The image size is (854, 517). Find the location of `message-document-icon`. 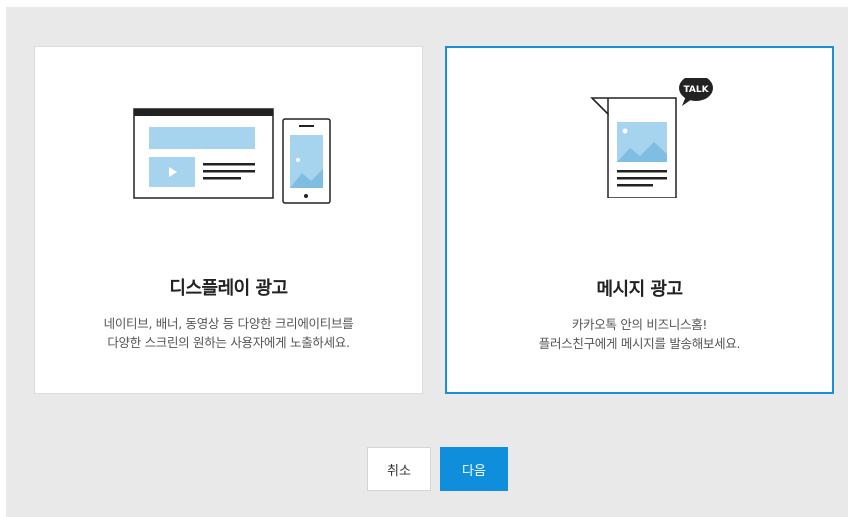

message-document-icon is located at coordinates (633, 147).